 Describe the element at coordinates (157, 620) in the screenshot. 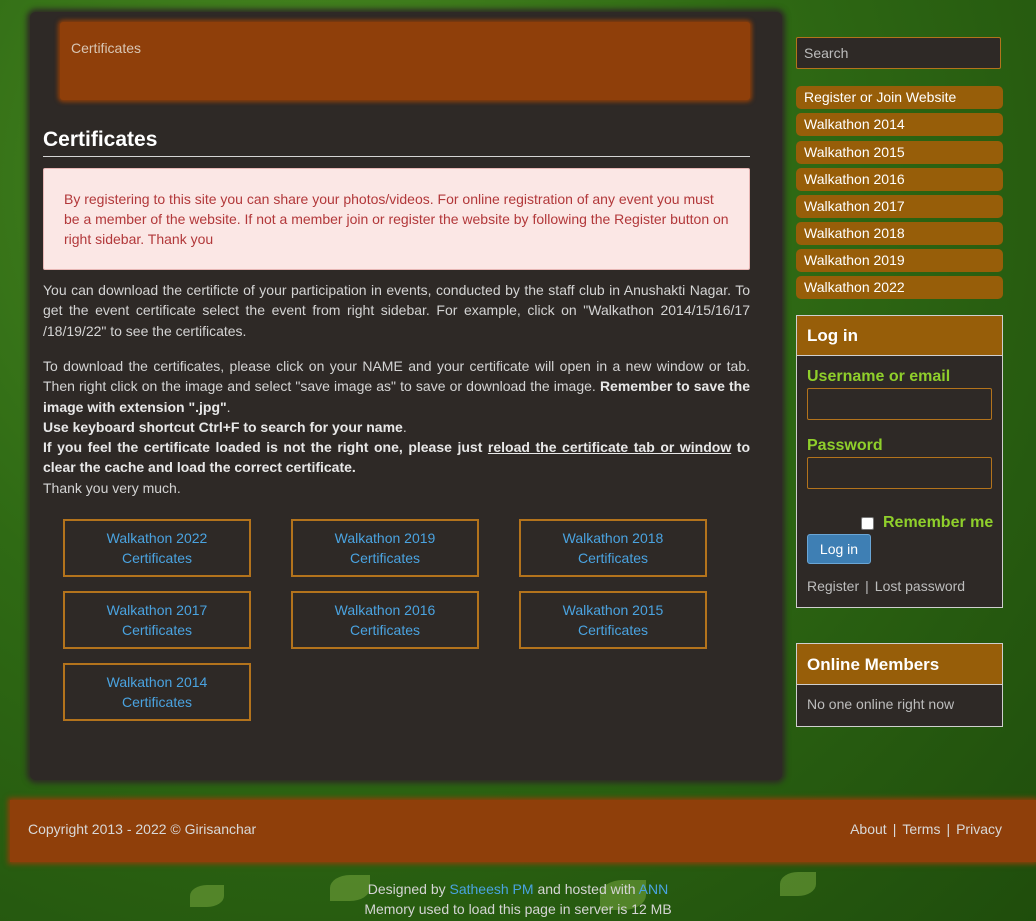

I see `walkathon-2017-certificates-button: Walkathon 2017 Certificates` at that location.